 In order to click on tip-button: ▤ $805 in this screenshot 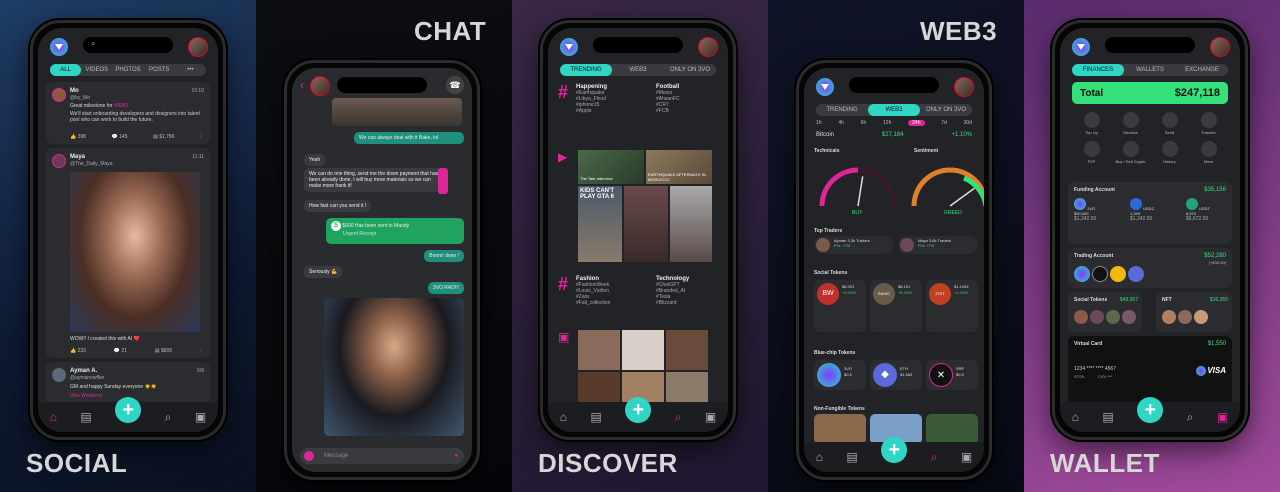, I will do `click(163, 351)`.